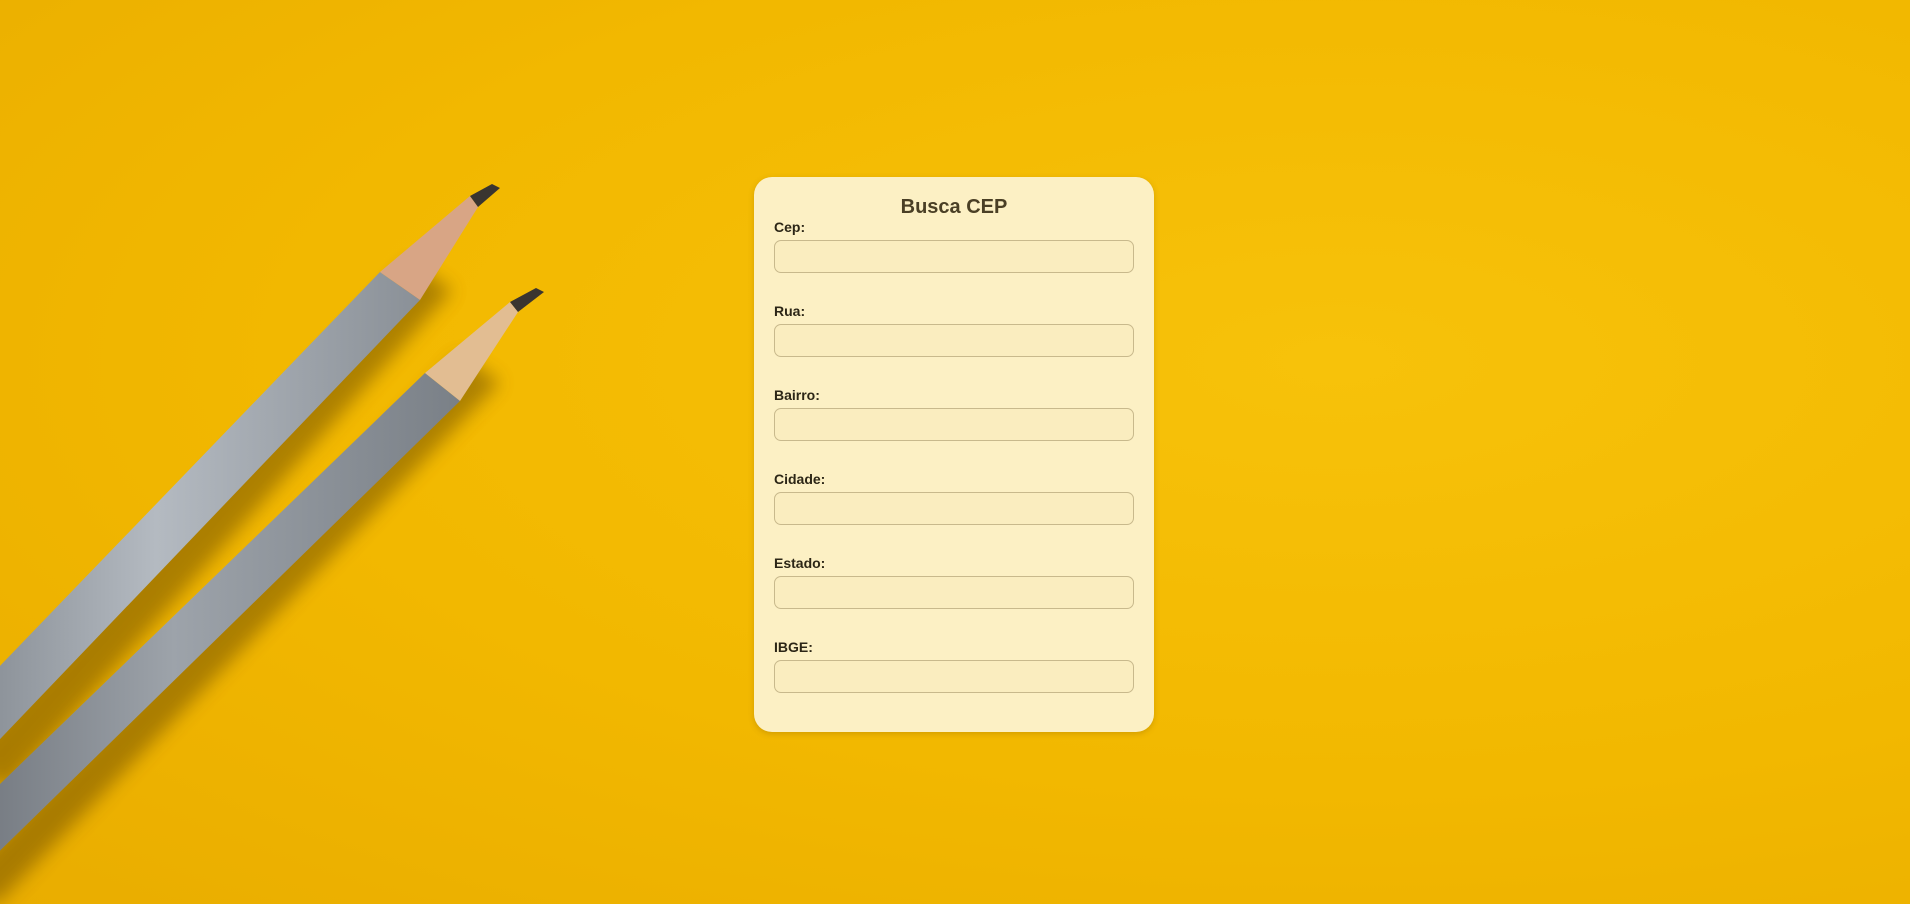 The width and height of the screenshot is (1910, 904). Describe the element at coordinates (954, 592) in the screenshot. I see `estado-input` at that location.